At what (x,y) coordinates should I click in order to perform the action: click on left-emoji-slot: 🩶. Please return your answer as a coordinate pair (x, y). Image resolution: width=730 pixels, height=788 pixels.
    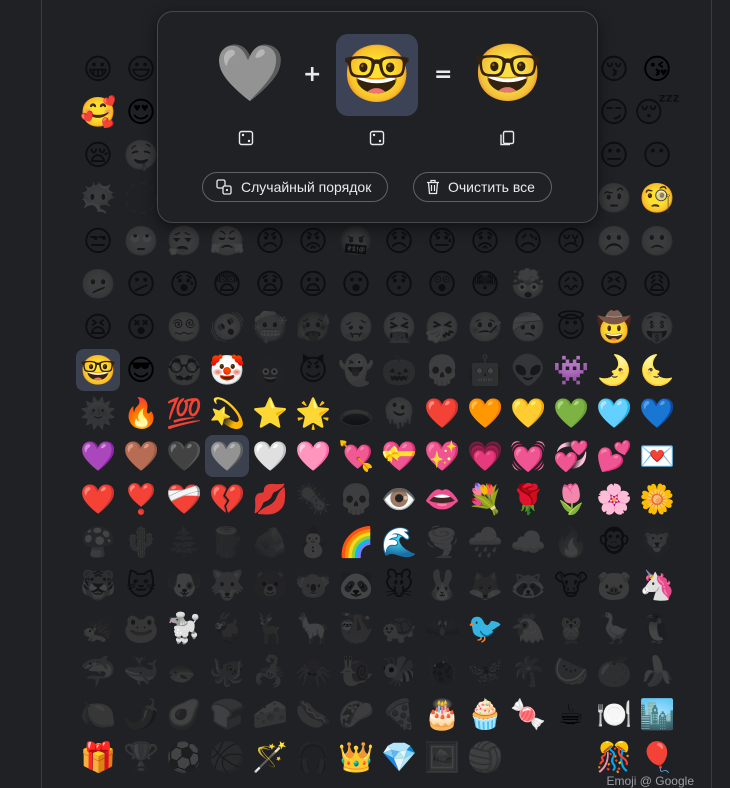
    Looking at the image, I should click on (250, 74).